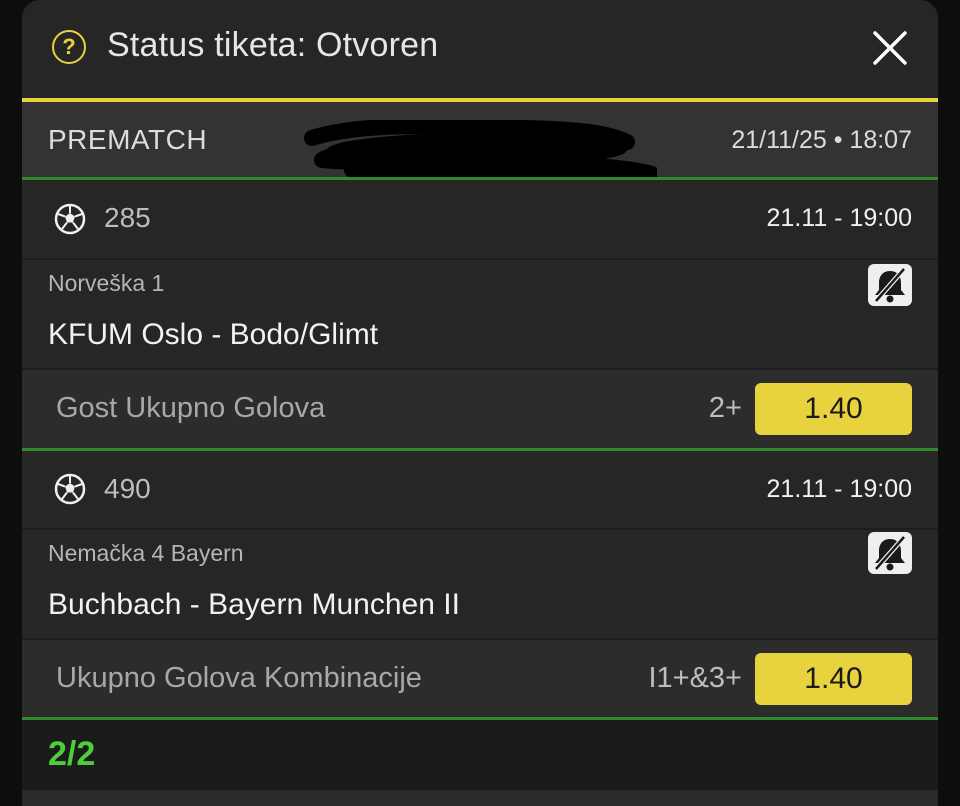 This screenshot has height=806, width=960. I want to click on event-header-row: 490 21.11 - 19:00, so click(480, 489).